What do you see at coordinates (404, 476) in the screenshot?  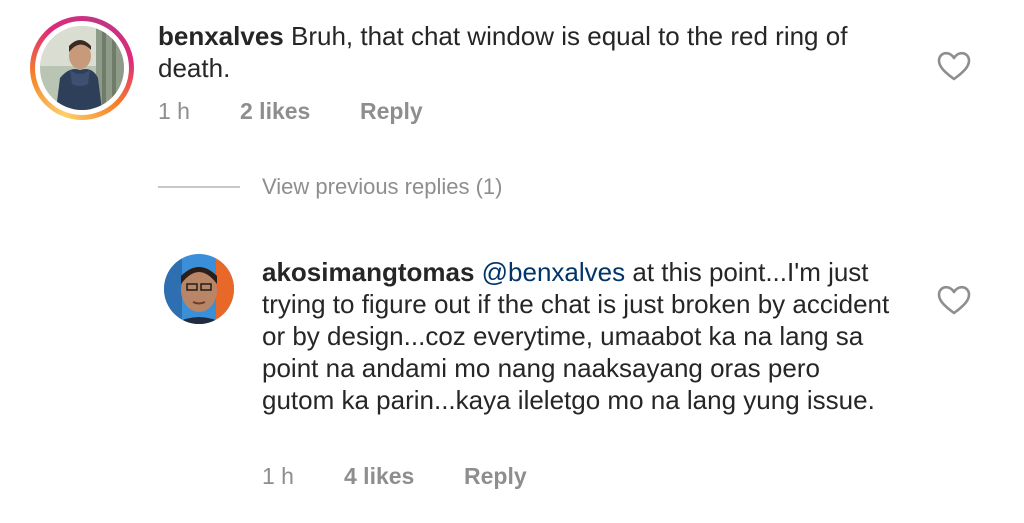 I see `likes-count-link: 4 likes` at bounding box center [404, 476].